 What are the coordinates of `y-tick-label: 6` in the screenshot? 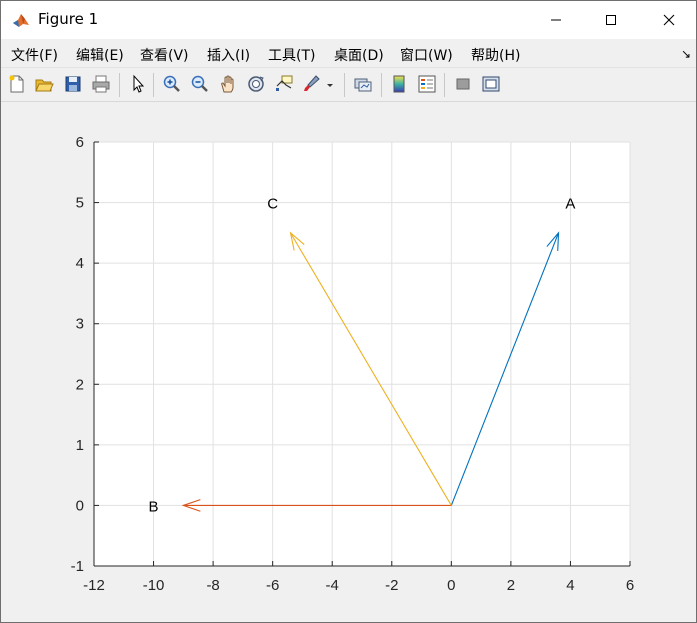 It's located at (80, 142).